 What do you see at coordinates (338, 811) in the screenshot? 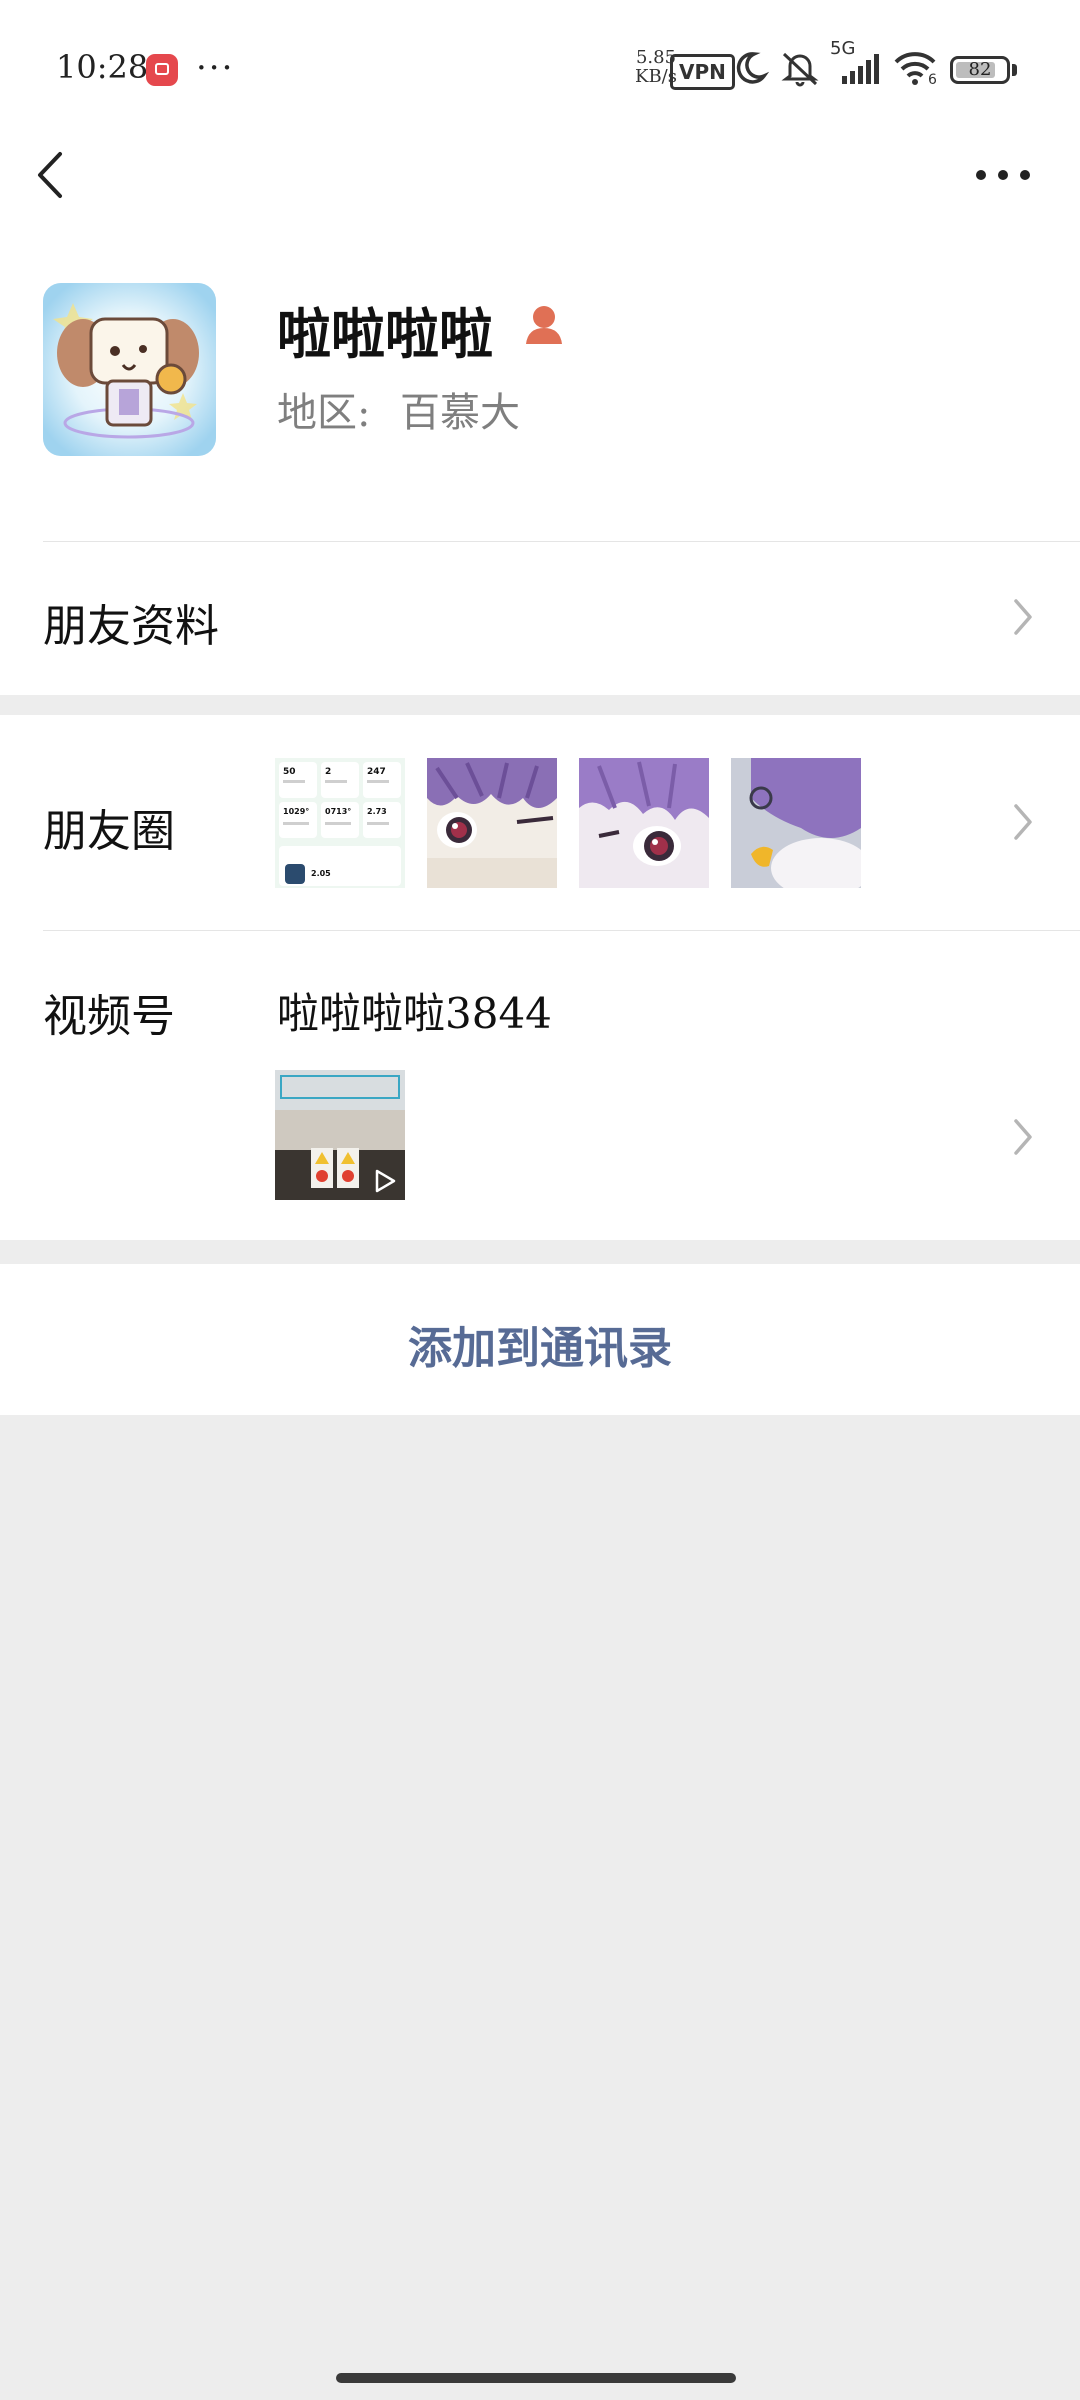
I see `stat-text: 0713°` at bounding box center [338, 811].